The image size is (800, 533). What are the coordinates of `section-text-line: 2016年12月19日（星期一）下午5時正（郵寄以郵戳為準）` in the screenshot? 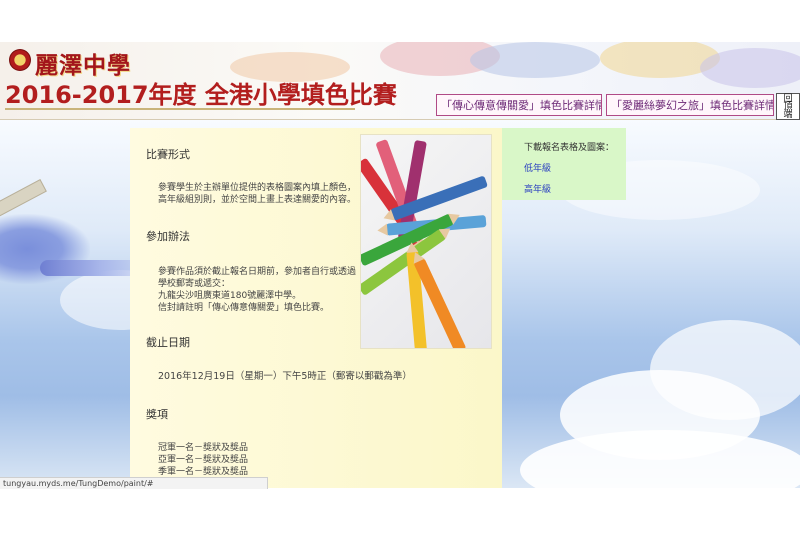 It's located at (285, 376).